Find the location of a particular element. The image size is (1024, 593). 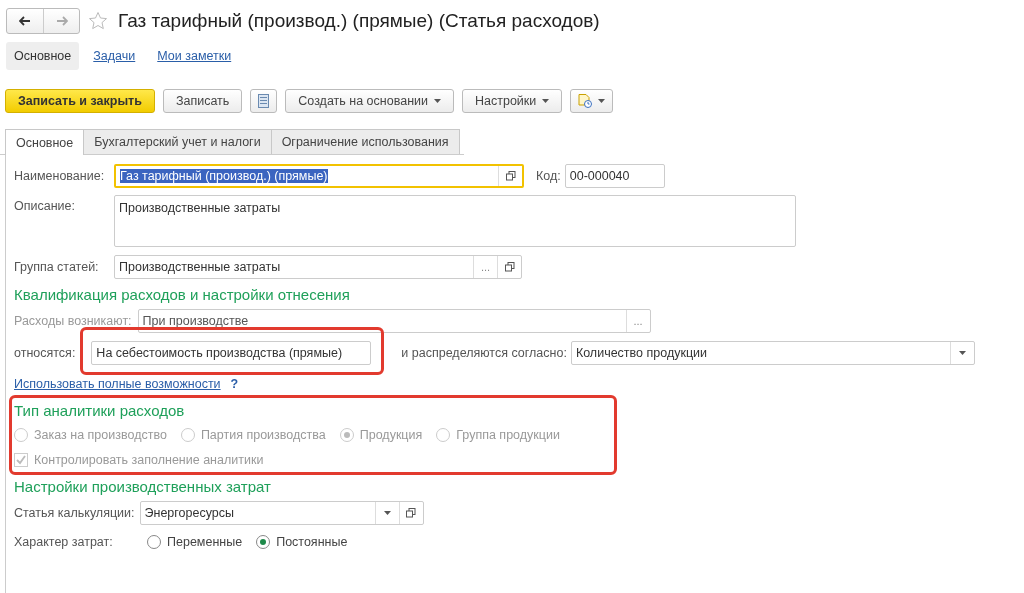

tab: Бухгалтерский учет и налоги is located at coordinates (177, 141).